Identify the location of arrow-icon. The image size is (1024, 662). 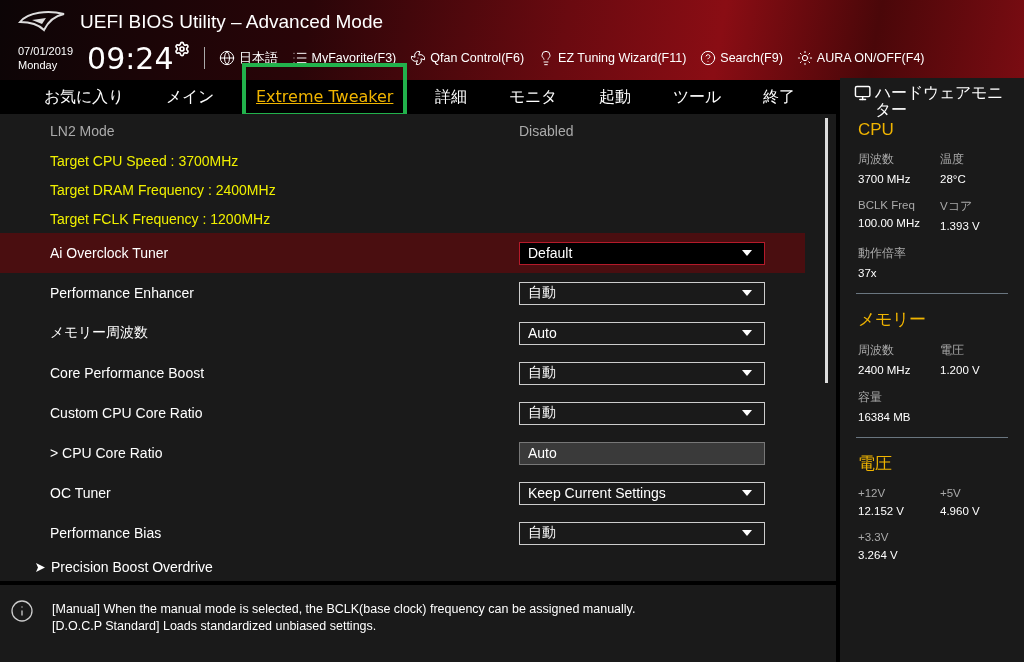
(40, 567).